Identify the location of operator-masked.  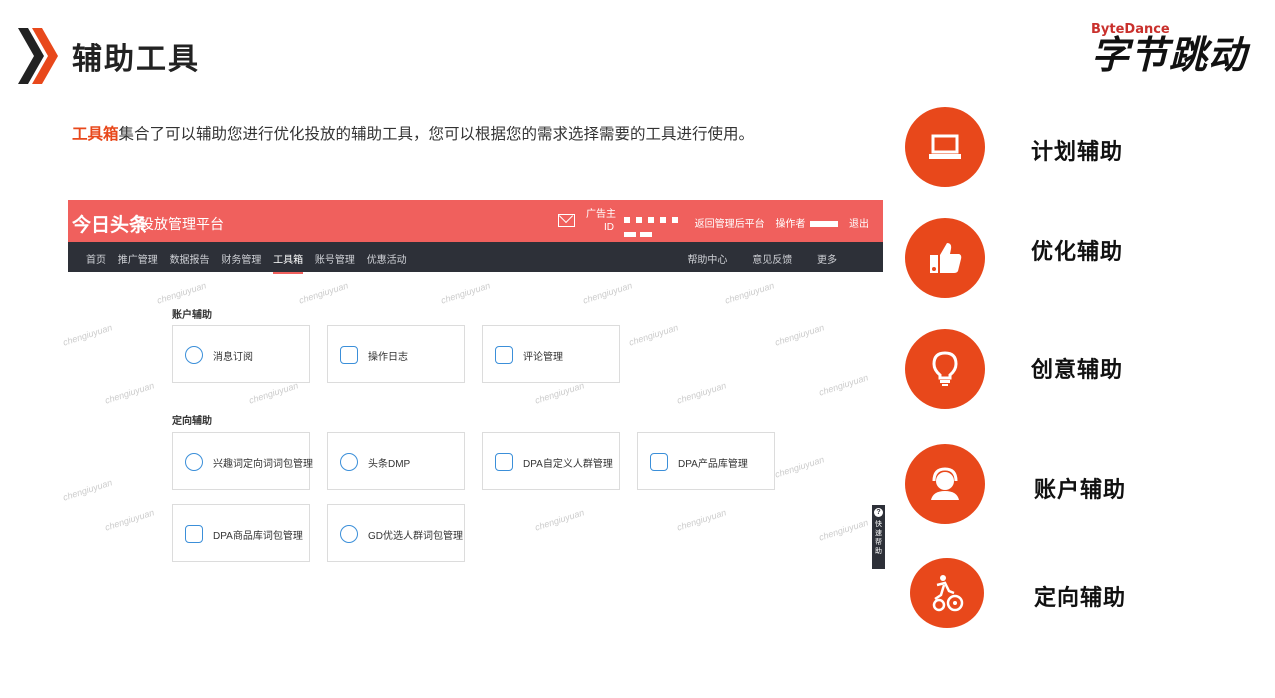
(824, 224).